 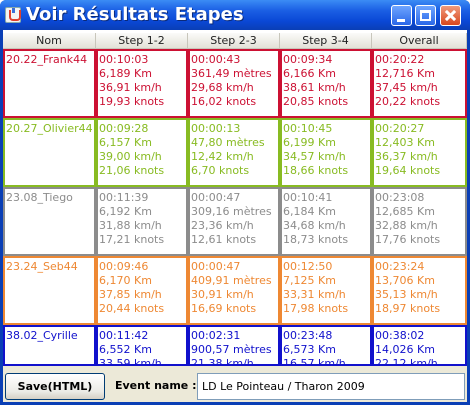 I want to click on speed-knots: 20,44 knots, so click(x=132, y=308).